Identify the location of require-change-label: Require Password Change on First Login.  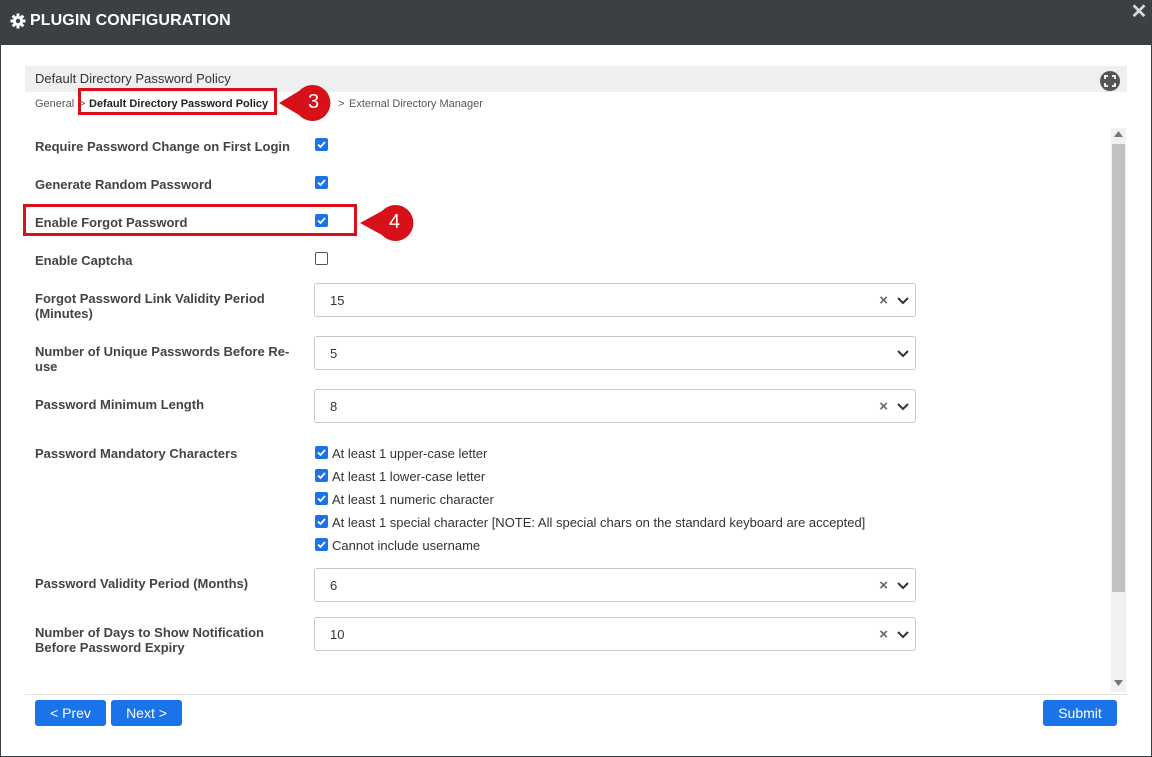
(162, 146).